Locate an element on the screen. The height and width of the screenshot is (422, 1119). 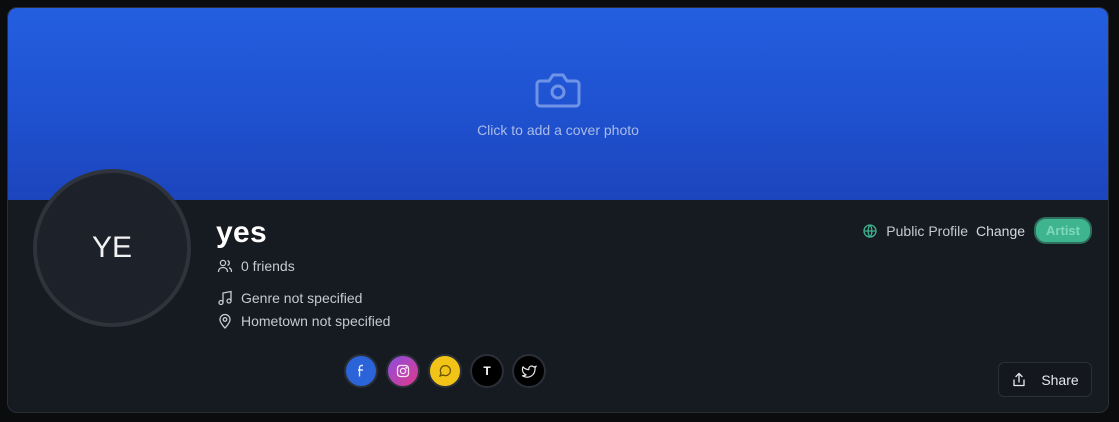
twitter-link is located at coordinates (529, 371).